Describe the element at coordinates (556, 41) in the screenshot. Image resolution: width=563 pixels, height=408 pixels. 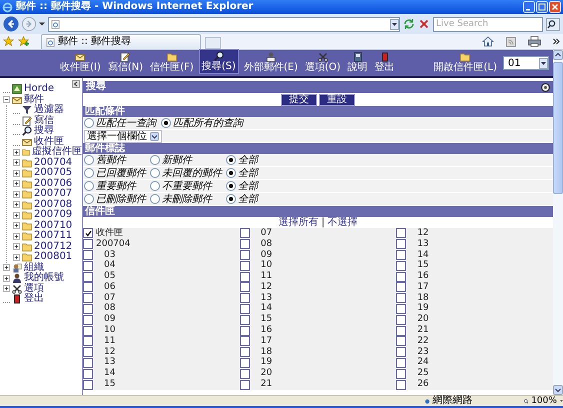
I see `chevron-icon` at that location.